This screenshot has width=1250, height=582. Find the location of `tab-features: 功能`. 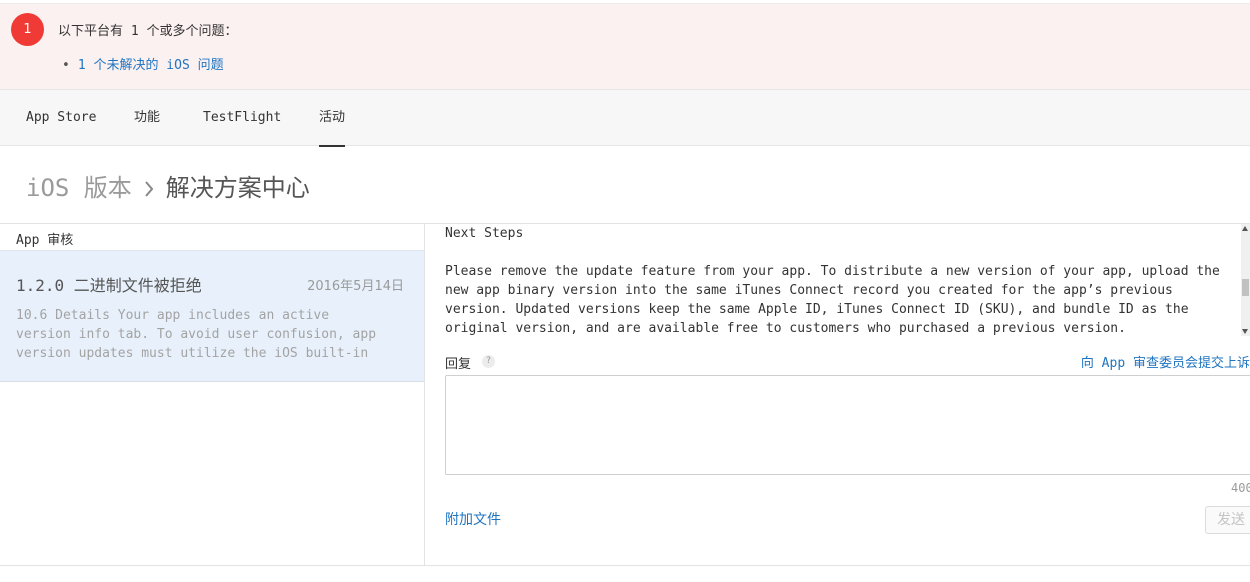

tab-features: 功能 is located at coordinates (147, 118).